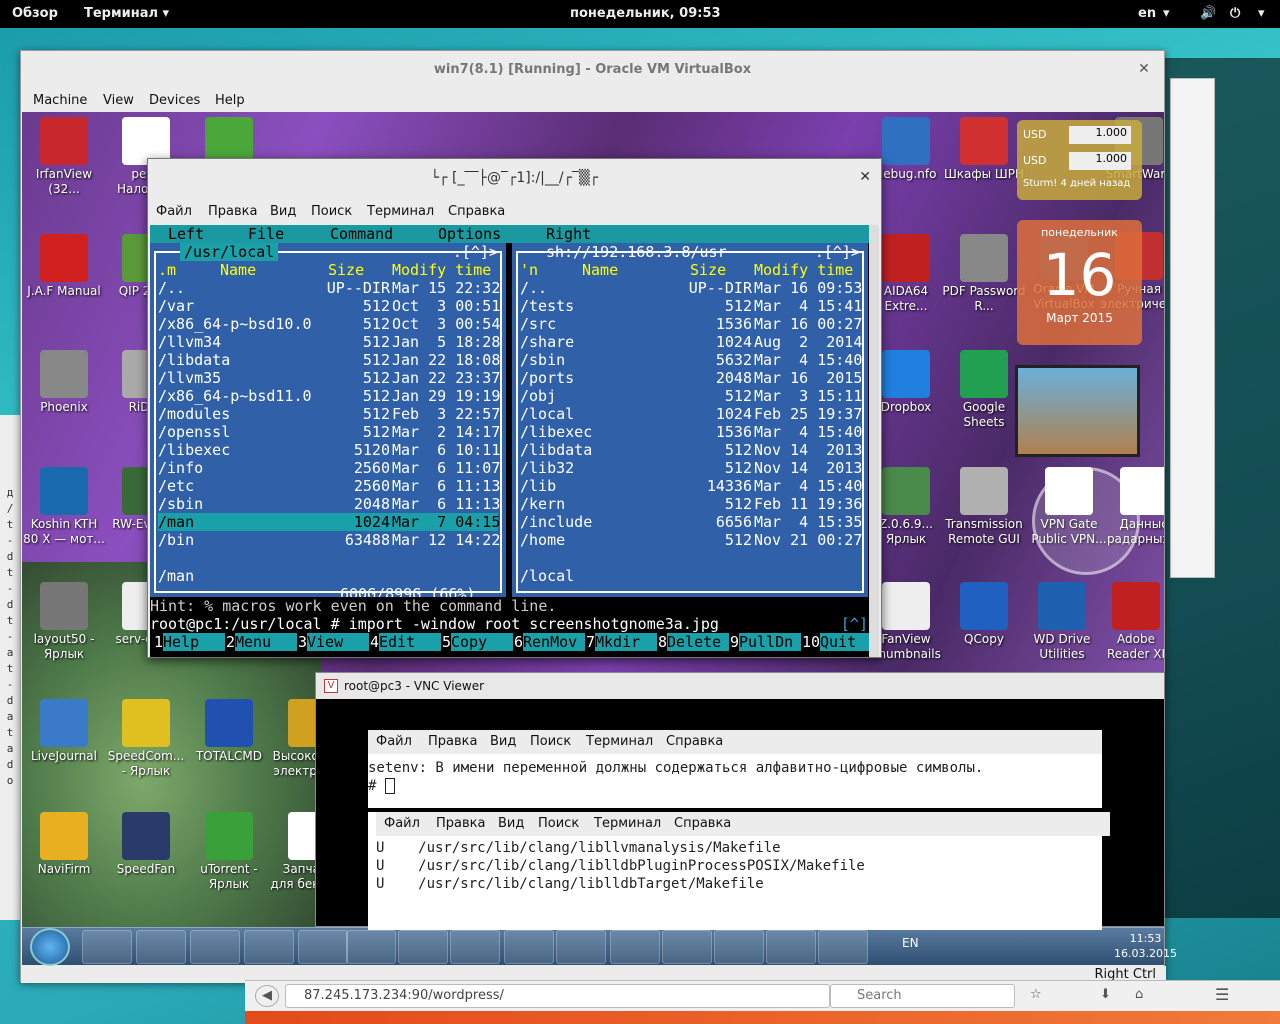 This screenshot has width=1280, height=1024. Describe the element at coordinates (845, 642) in the screenshot. I see `fkey-quit-button: Quit` at that location.